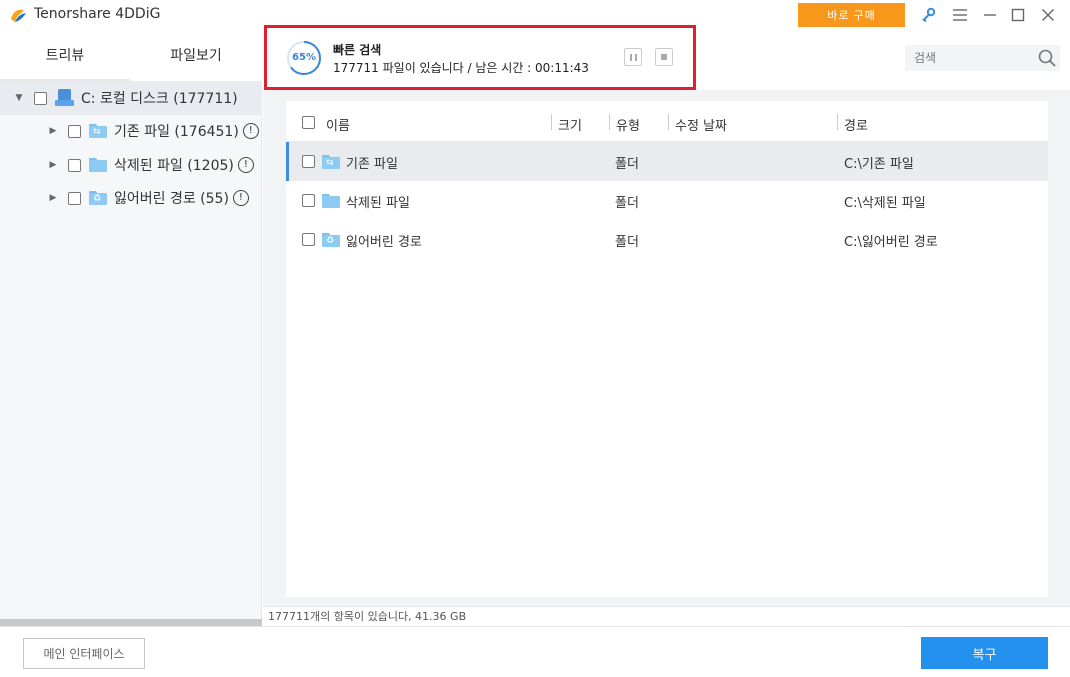  I want to click on tree-item-label: C: 로컬 디스크 (177711), so click(159, 99).